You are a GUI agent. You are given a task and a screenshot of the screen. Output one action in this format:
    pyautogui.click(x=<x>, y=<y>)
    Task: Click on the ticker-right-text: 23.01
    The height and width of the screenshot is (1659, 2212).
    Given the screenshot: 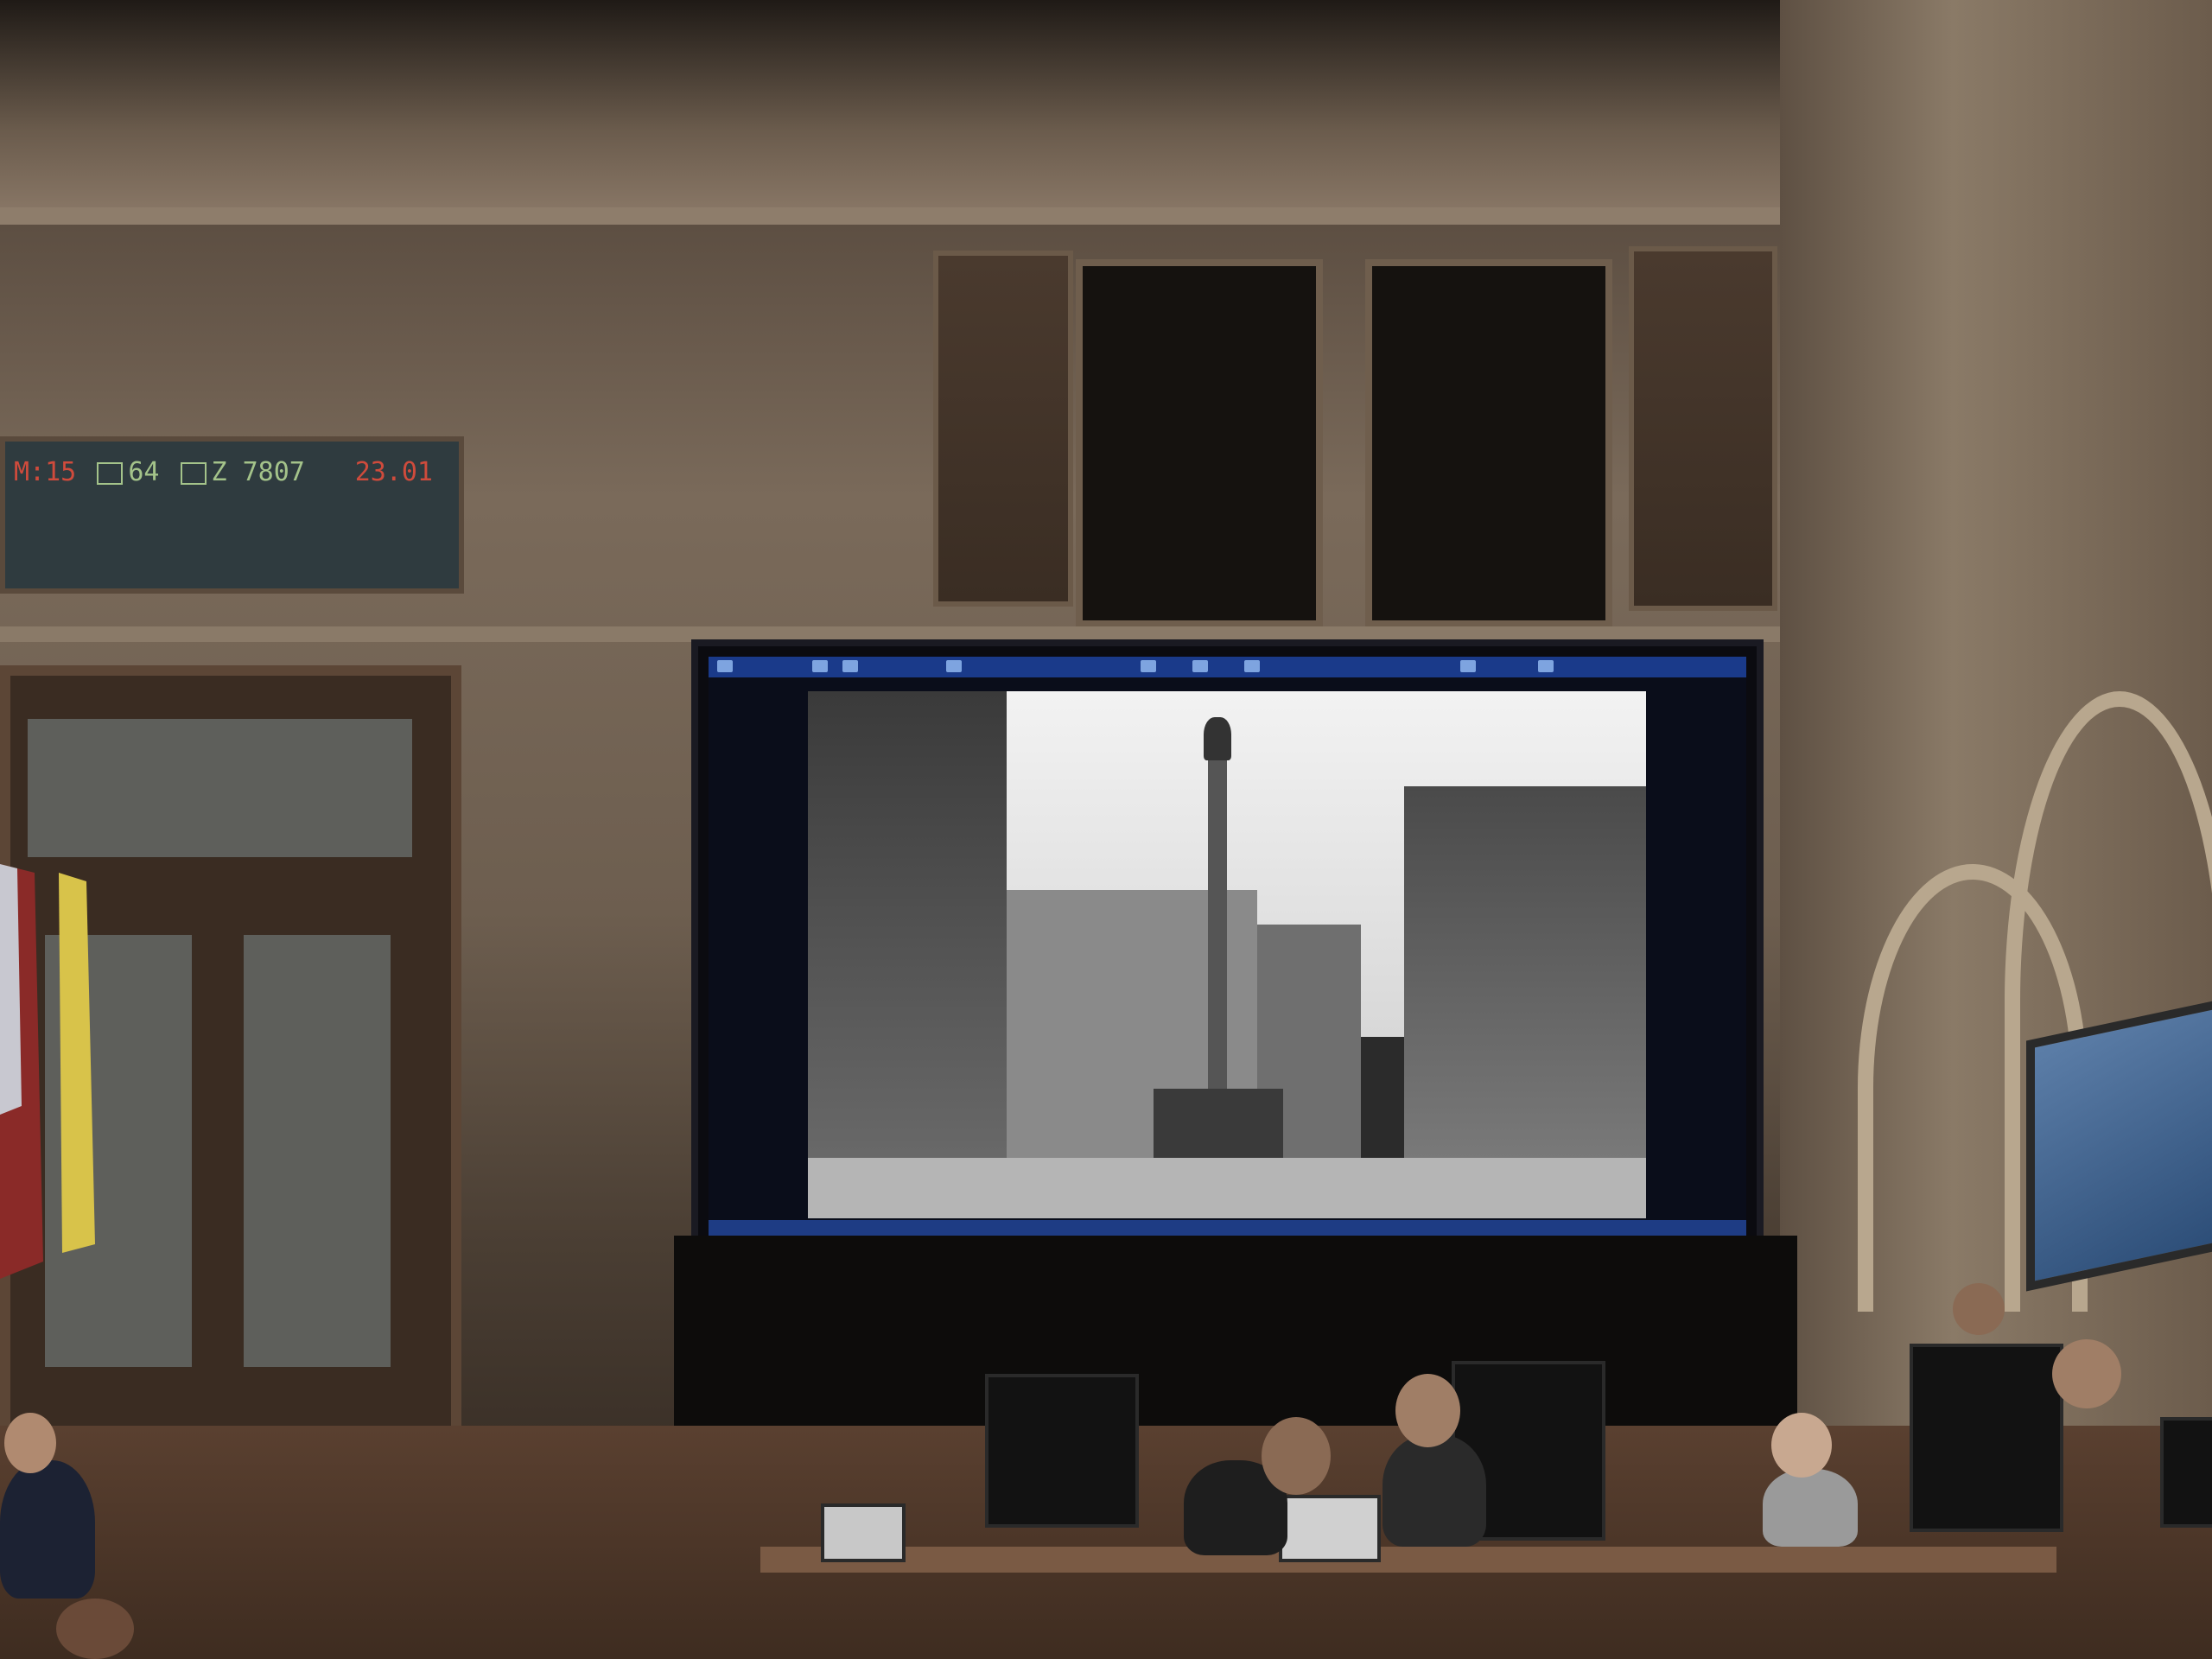 What is the action you would take?
    pyautogui.click(x=393, y=472)
    